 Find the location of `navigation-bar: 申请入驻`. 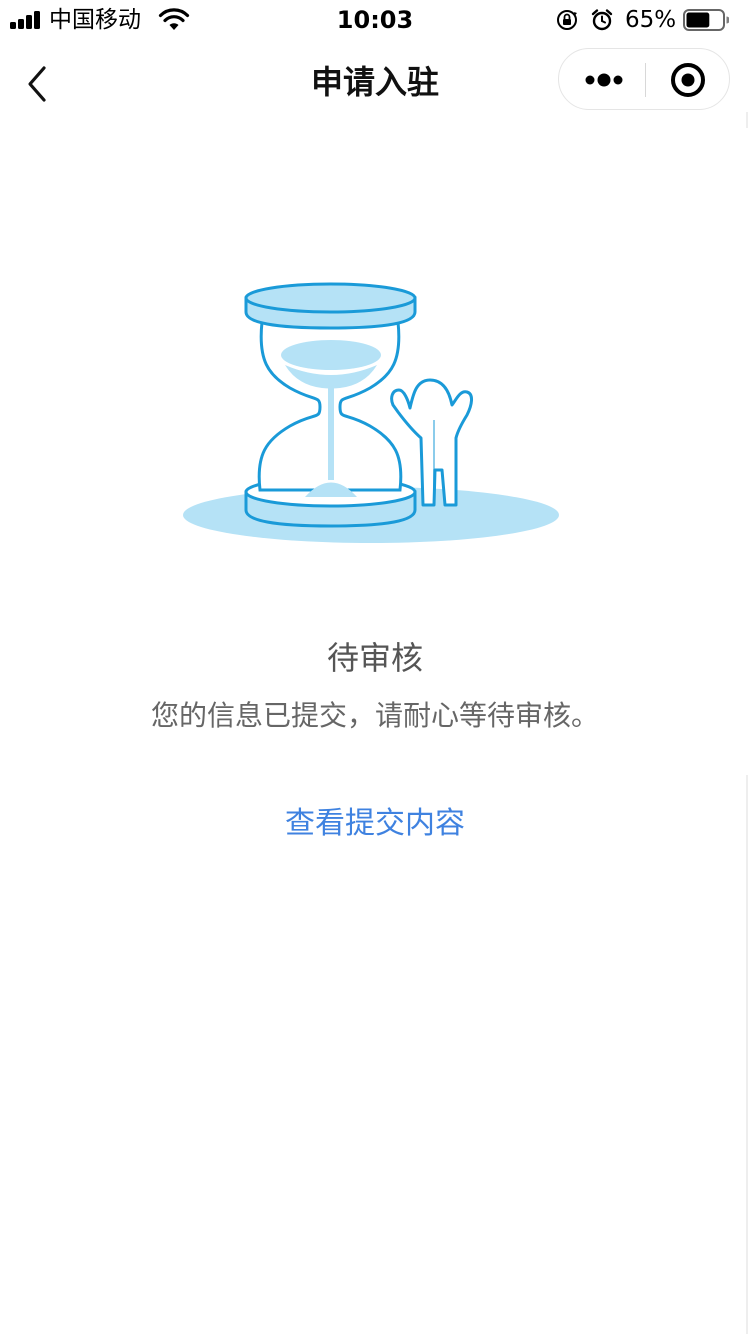

navigation-bar: 申请入驻 is located at coordinates (375, 84).